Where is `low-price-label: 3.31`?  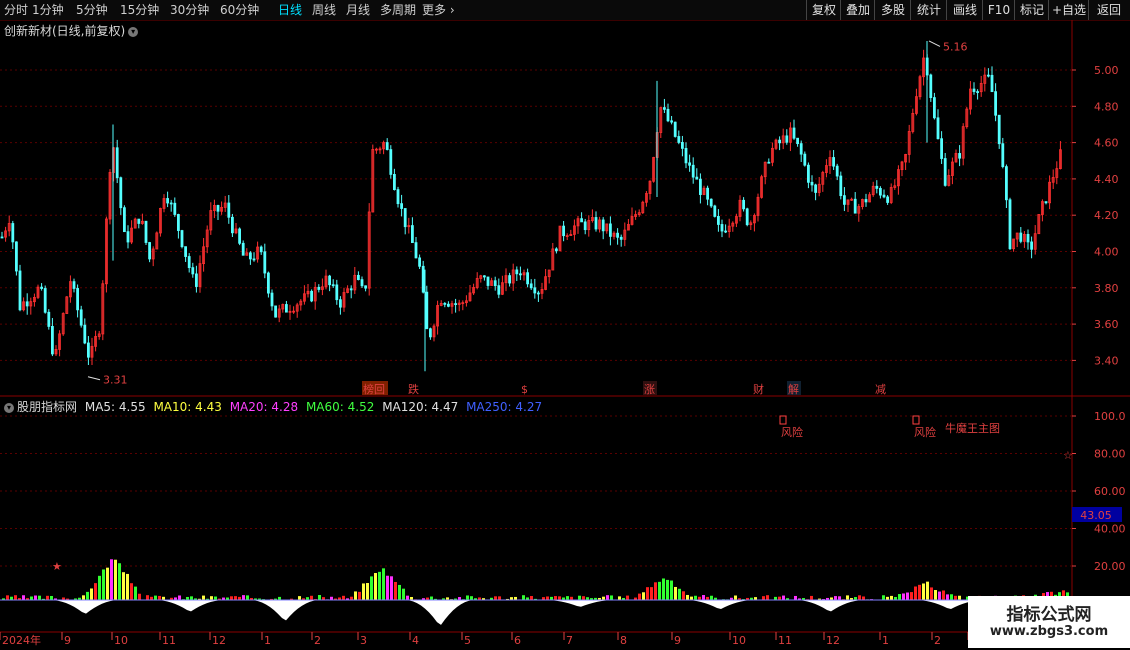 low-price-label: 3.31 is located at coordinates (115, 380).